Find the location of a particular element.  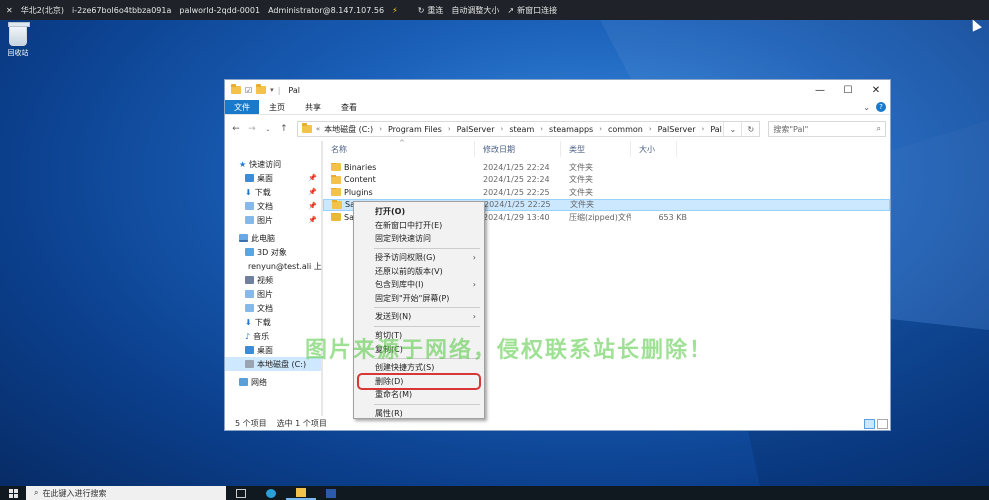

breadcrumb-pal: Pal is located at coordinates (716, 129).